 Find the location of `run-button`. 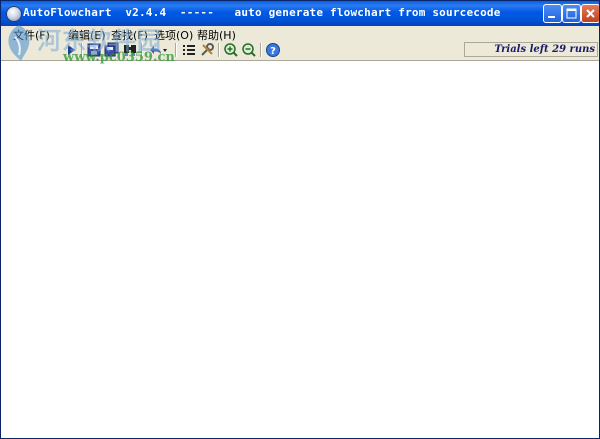

run-button is located at coordinates (71, 50).